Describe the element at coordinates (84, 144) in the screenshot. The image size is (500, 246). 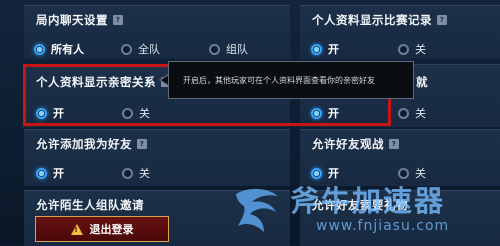
I see `add-friend-title-text: 允许添加我为好友` at that location.